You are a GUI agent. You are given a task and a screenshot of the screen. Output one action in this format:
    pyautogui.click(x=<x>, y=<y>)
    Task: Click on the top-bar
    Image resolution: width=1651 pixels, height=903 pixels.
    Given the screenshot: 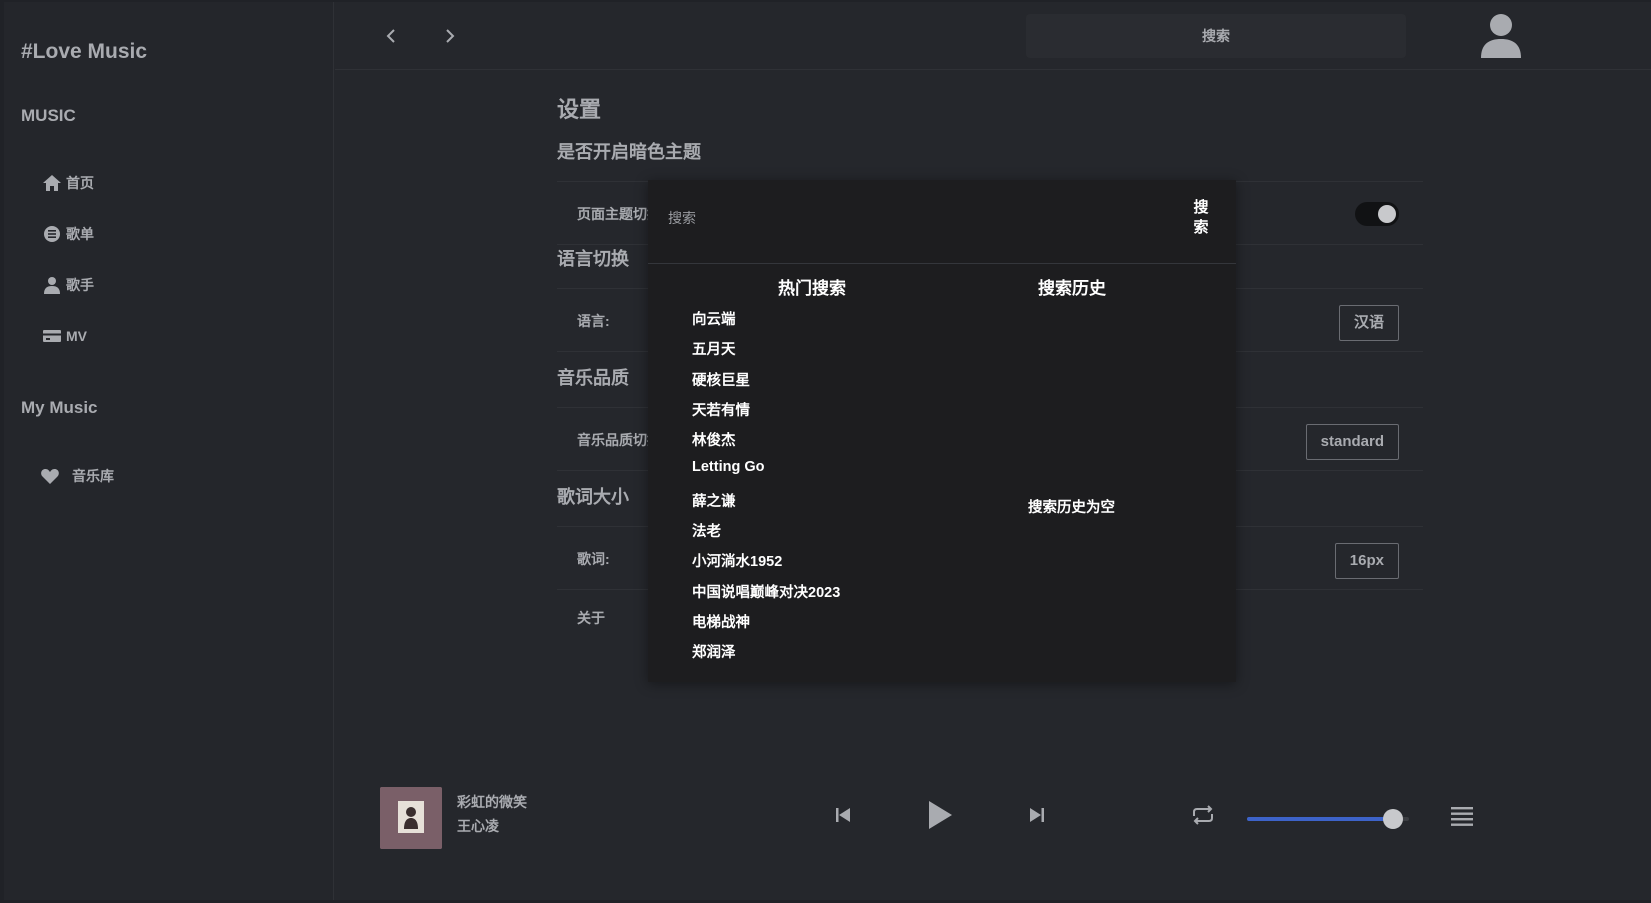 What is the action you would take?
    pyautogui.click(x=993, y=36)
    